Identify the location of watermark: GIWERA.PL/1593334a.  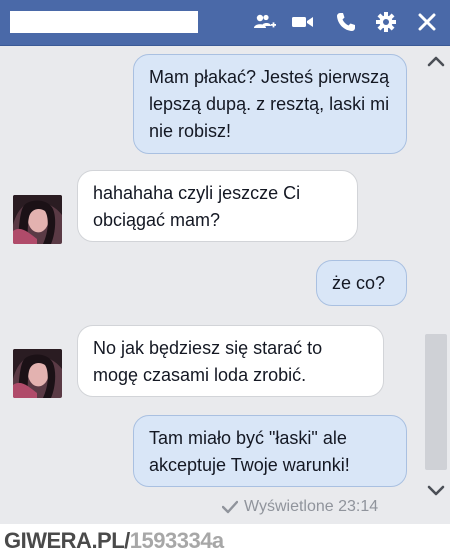
(114, 541).